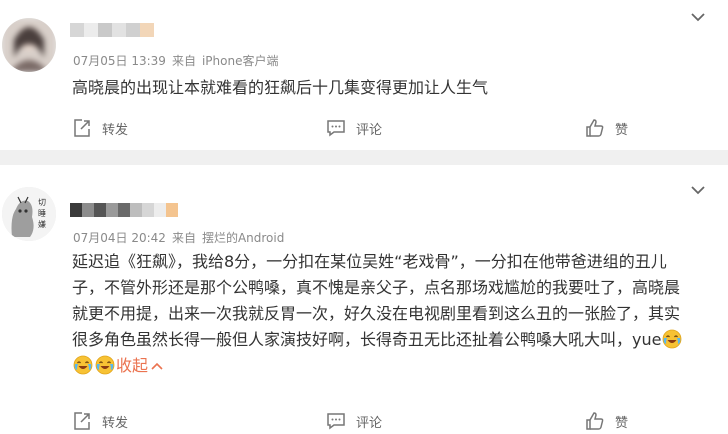  What do you see at coordinates (369, 261) in the screenshot?
I see `comment-line: 延迟追《狂飙》，我给8分，一分扣在某位吴姓“老戏骨”，一分扣在他带爸进组的丑儿` at bounding box center [369, 261].